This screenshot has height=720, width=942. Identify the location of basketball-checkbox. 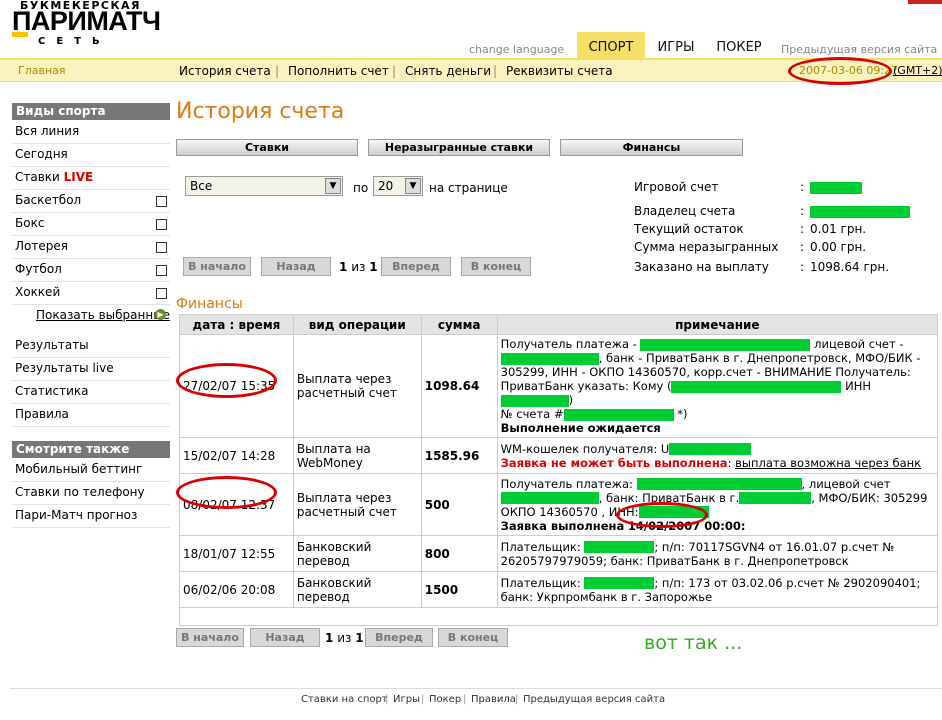
(161, 201).